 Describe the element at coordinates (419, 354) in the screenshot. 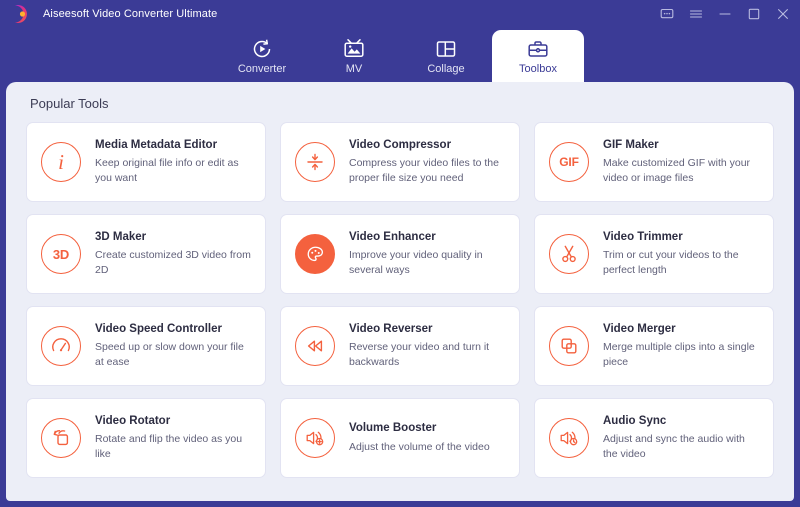

I see `tool-desc: Reverse your video and turn it backwards` at that location.